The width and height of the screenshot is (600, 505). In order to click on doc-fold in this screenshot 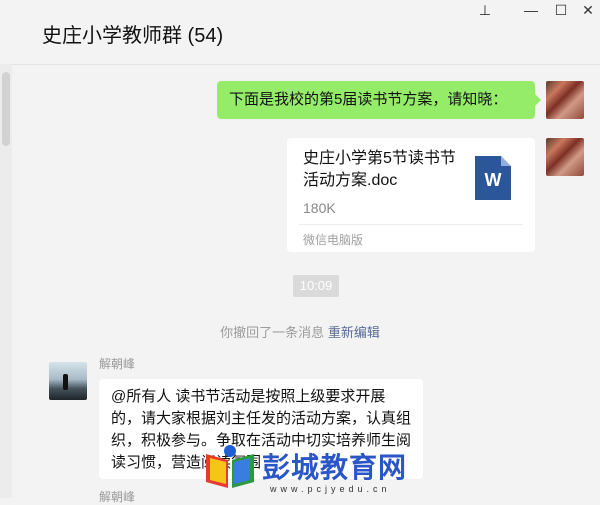, I will do `click(506, 161)`.